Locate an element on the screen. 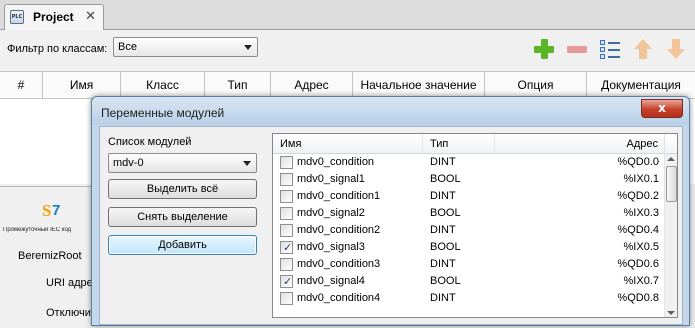  beremiz-root-label: BeremizRoot is located at coordinates (50, 256).